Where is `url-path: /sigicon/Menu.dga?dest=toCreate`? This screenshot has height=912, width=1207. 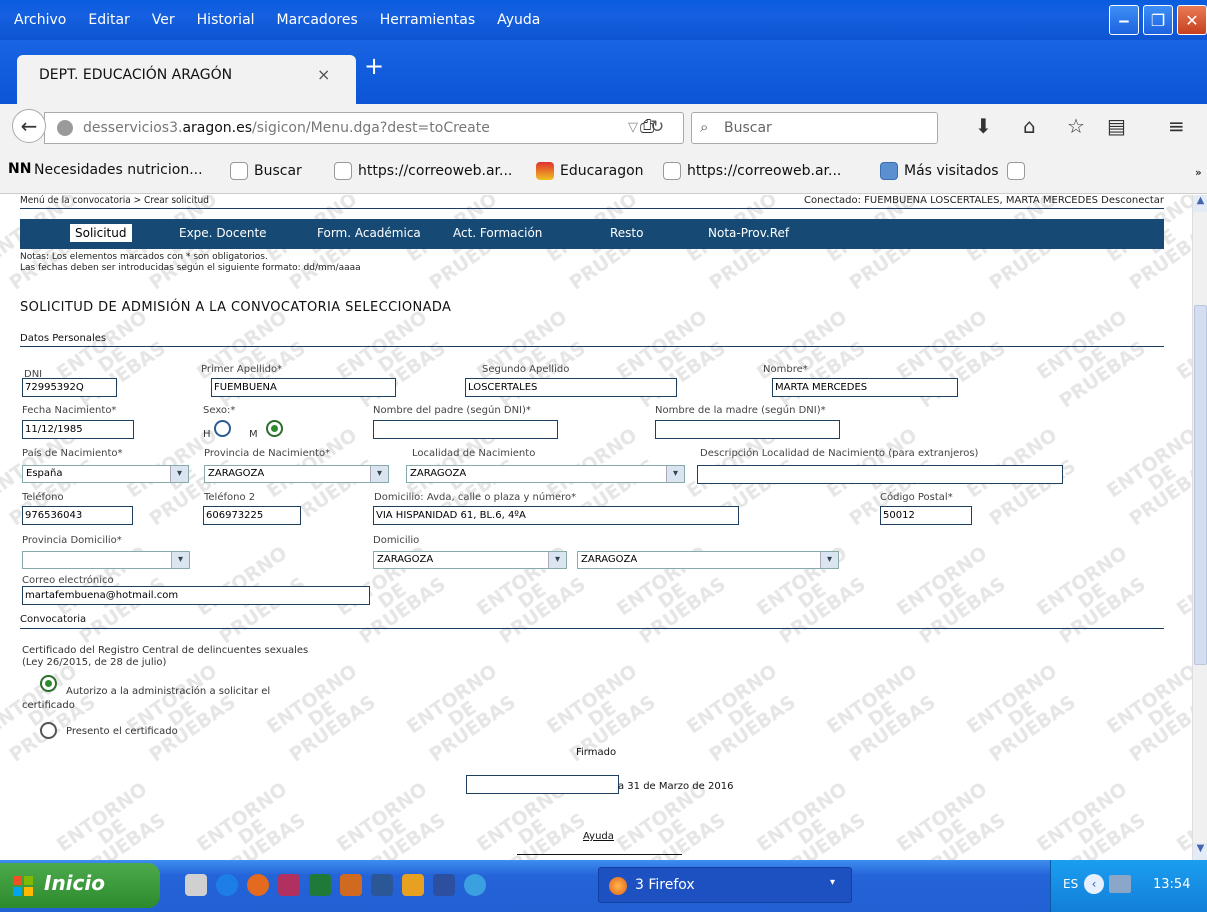
url-path: /sigicon/Menu.dga?dest=toCreate is located at coordinates (371, 128).